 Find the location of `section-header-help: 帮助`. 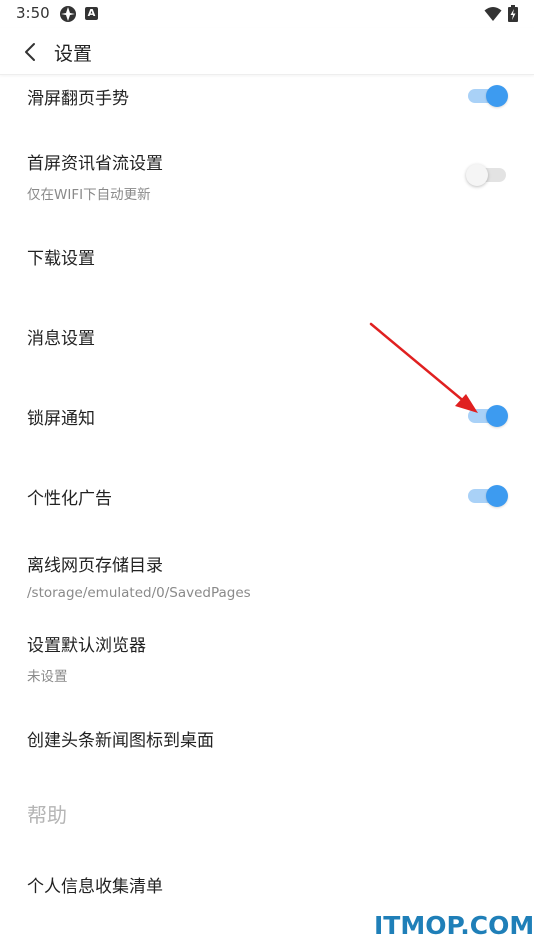

section-header-help: 帮助 is located at coordinates (47, 815).